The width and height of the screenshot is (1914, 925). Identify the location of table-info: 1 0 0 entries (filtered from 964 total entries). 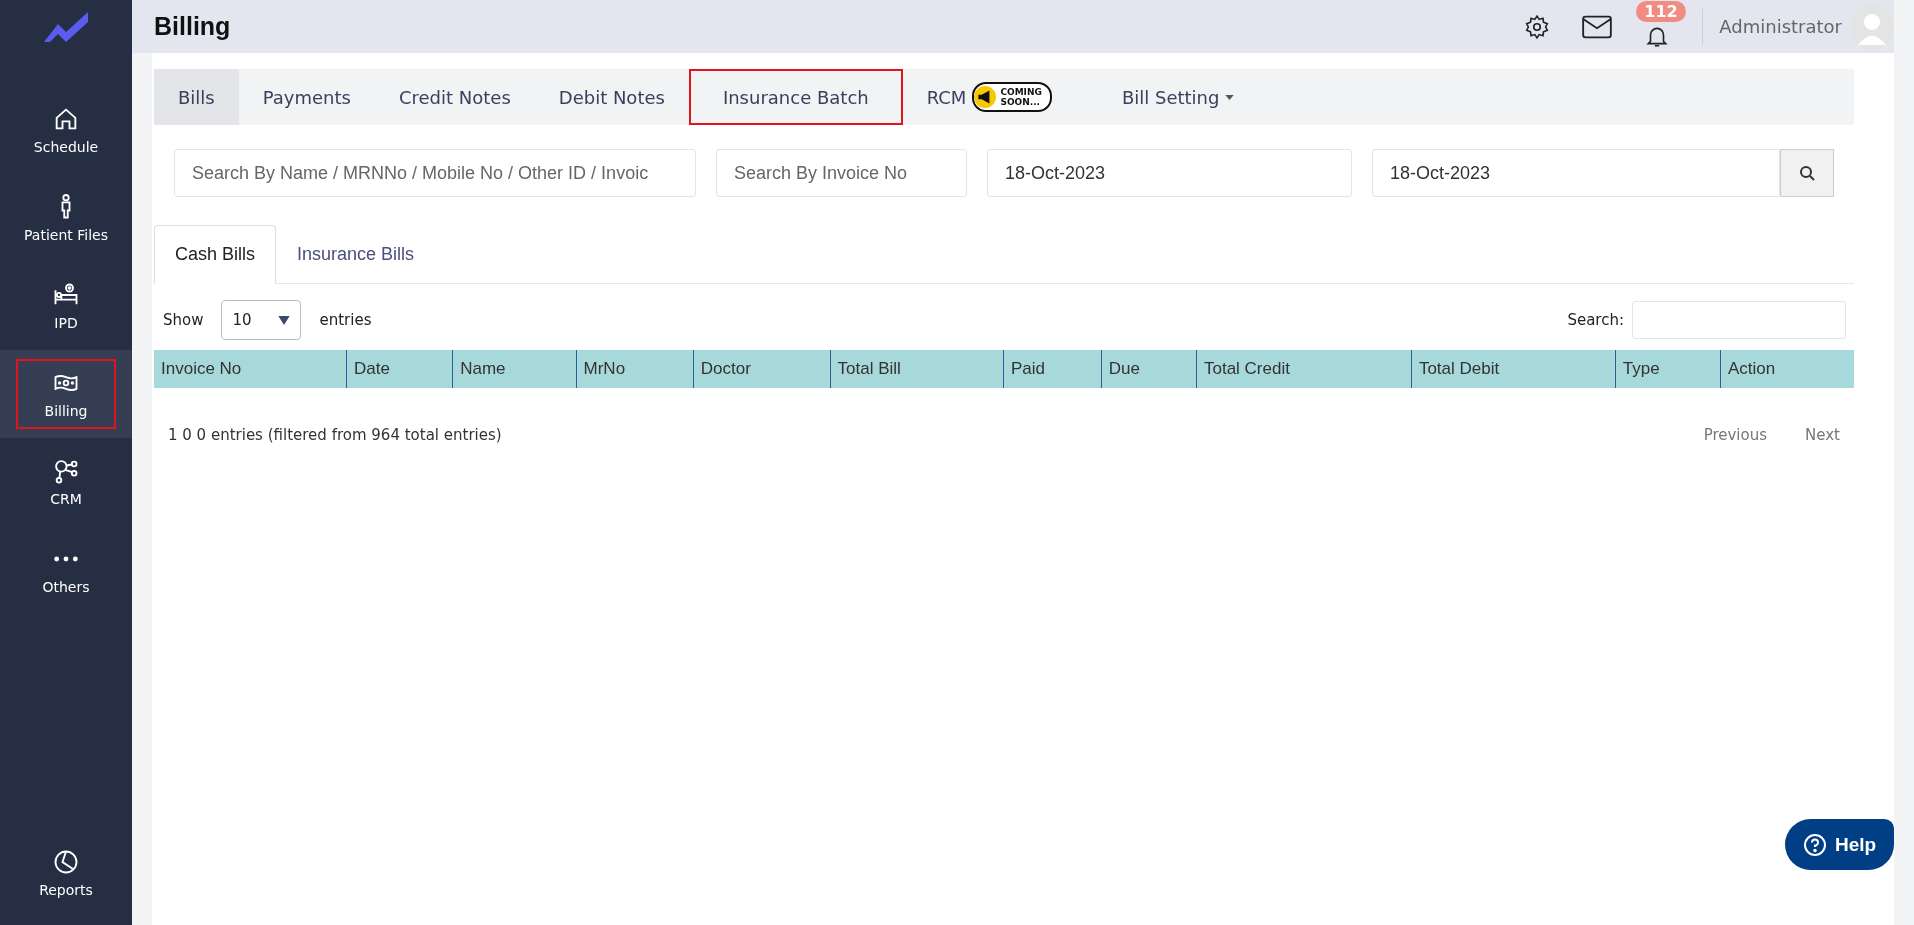
(335, 435).